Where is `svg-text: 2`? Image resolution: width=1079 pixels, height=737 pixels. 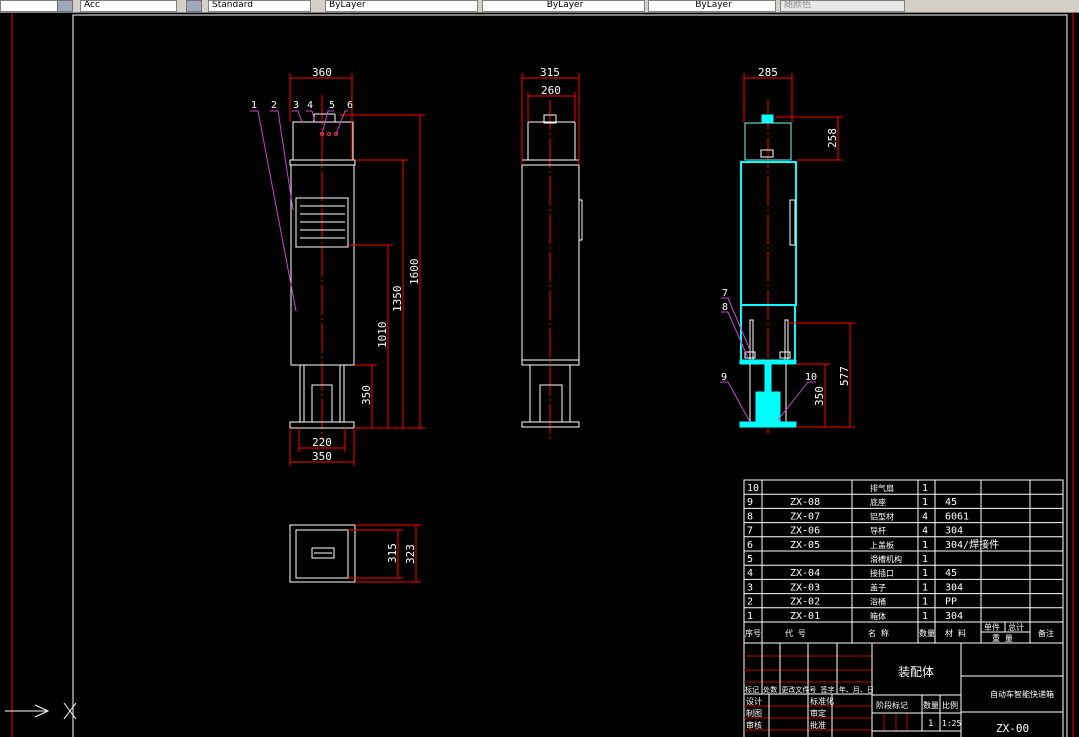
svg-text: 2 is located at coordinates (274, 105).